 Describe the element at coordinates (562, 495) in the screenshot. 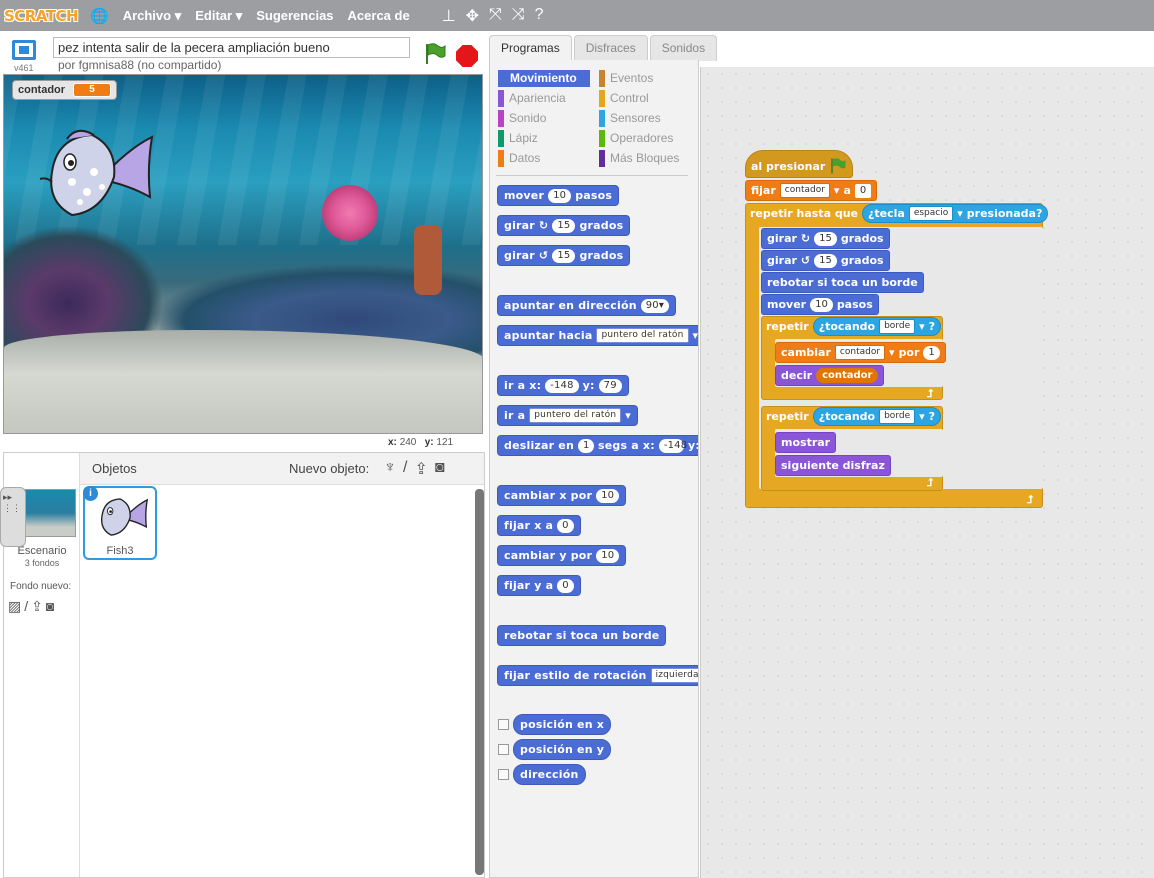

I see `block-cambiar-x: cambiar x por 10` at that location.